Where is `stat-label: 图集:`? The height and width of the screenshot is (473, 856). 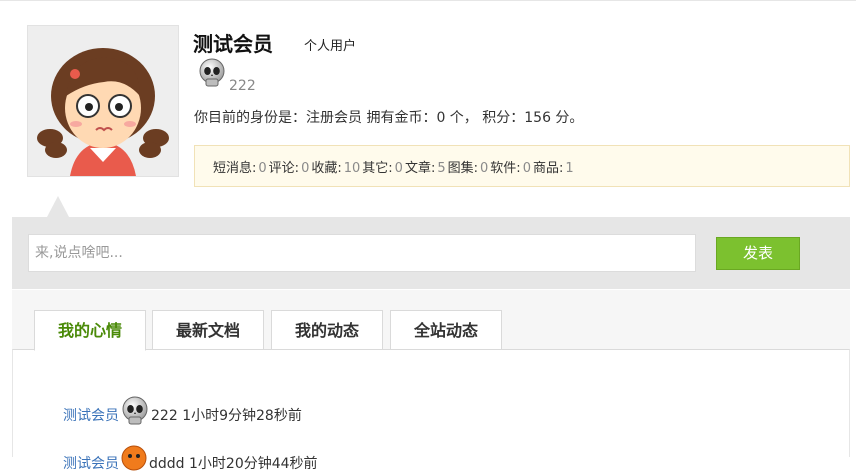
stat-label: 图集: is located at coordinates (463, 168).